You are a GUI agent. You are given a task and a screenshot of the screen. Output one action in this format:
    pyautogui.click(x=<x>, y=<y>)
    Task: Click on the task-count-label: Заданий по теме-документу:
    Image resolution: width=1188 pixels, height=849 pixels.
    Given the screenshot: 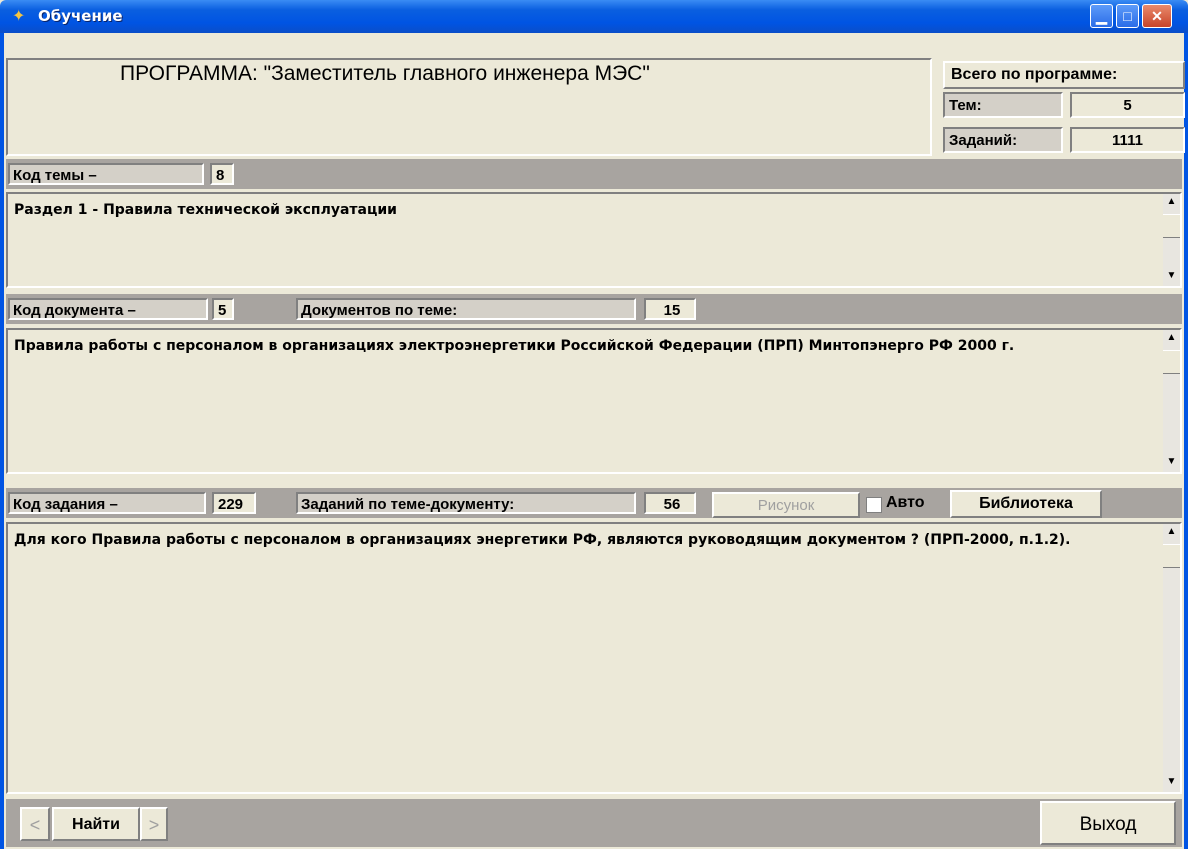 What is the action you would take?
    pyautogui.click(x=466, y=503)
    